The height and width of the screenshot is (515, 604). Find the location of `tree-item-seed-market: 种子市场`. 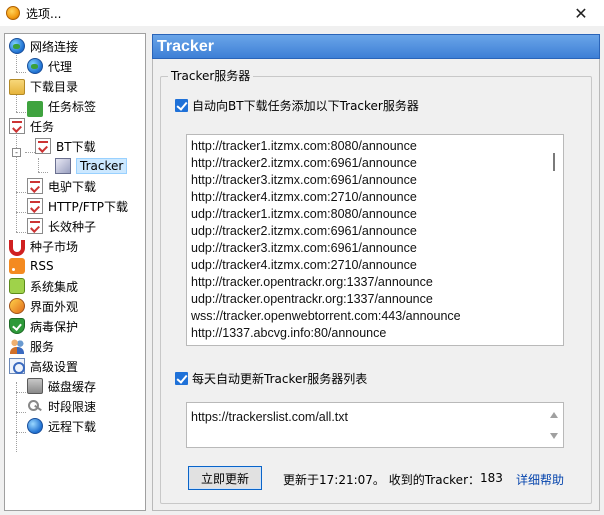

tree-item-seed-market: 种子市场 is located at coordinates (43, 246).